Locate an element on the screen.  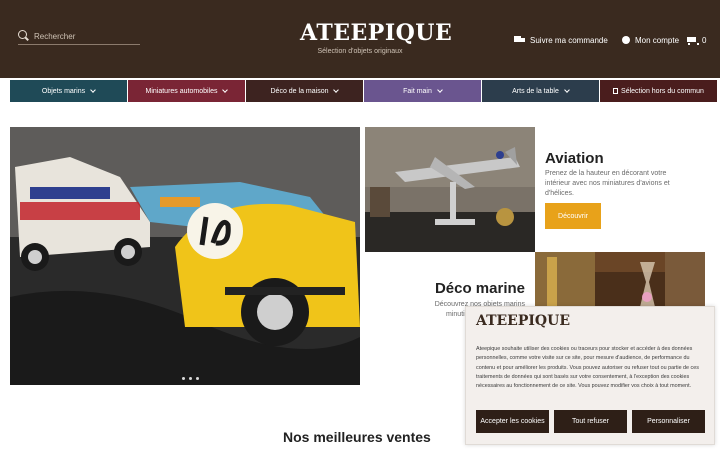
track-order-link: Suivre ma commande is located at coordinates (561, 40).